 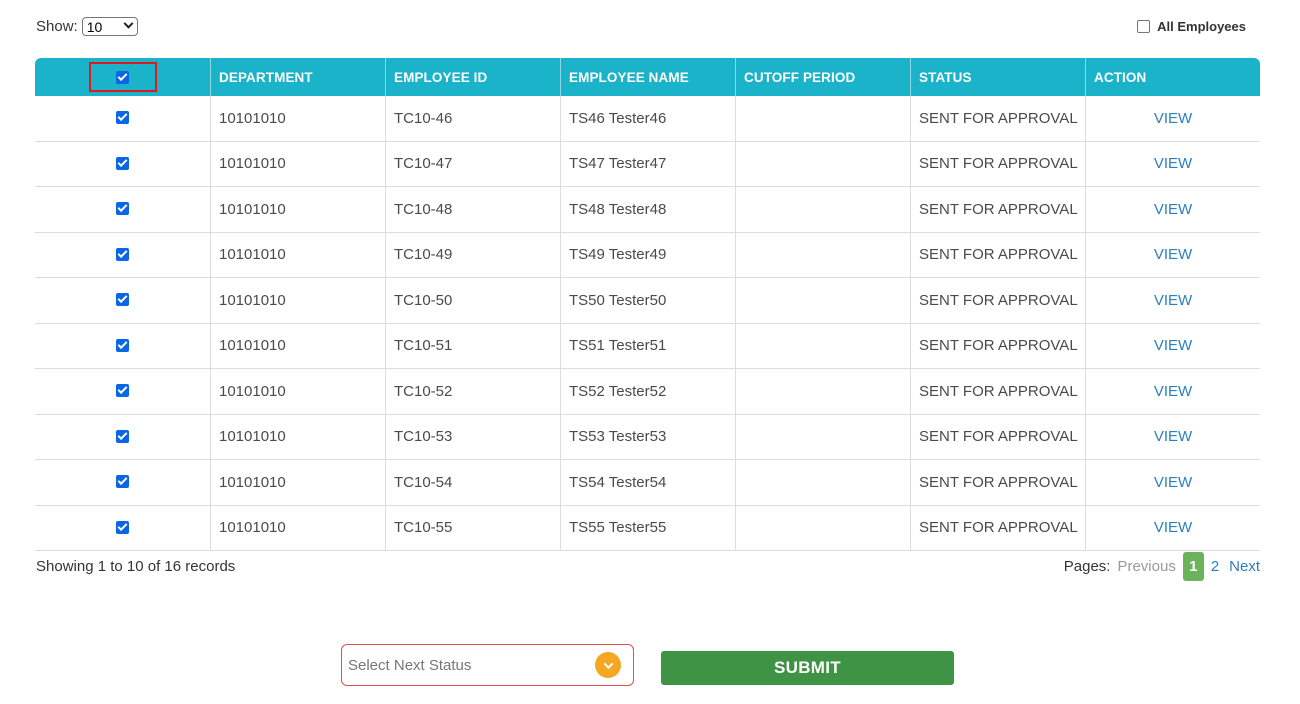 I want to click on next-page-link: Next, so click(x=1244, y=566).